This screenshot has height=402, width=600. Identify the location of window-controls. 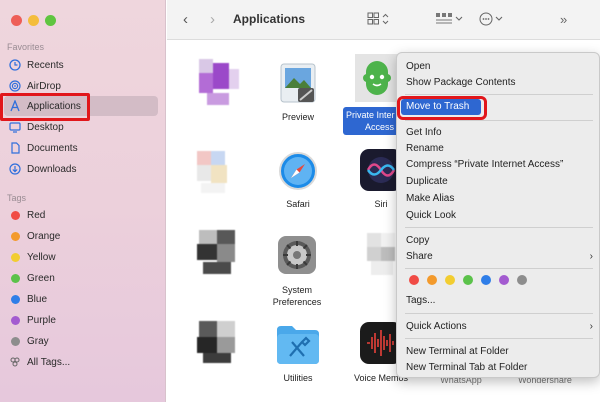
(33, 20).